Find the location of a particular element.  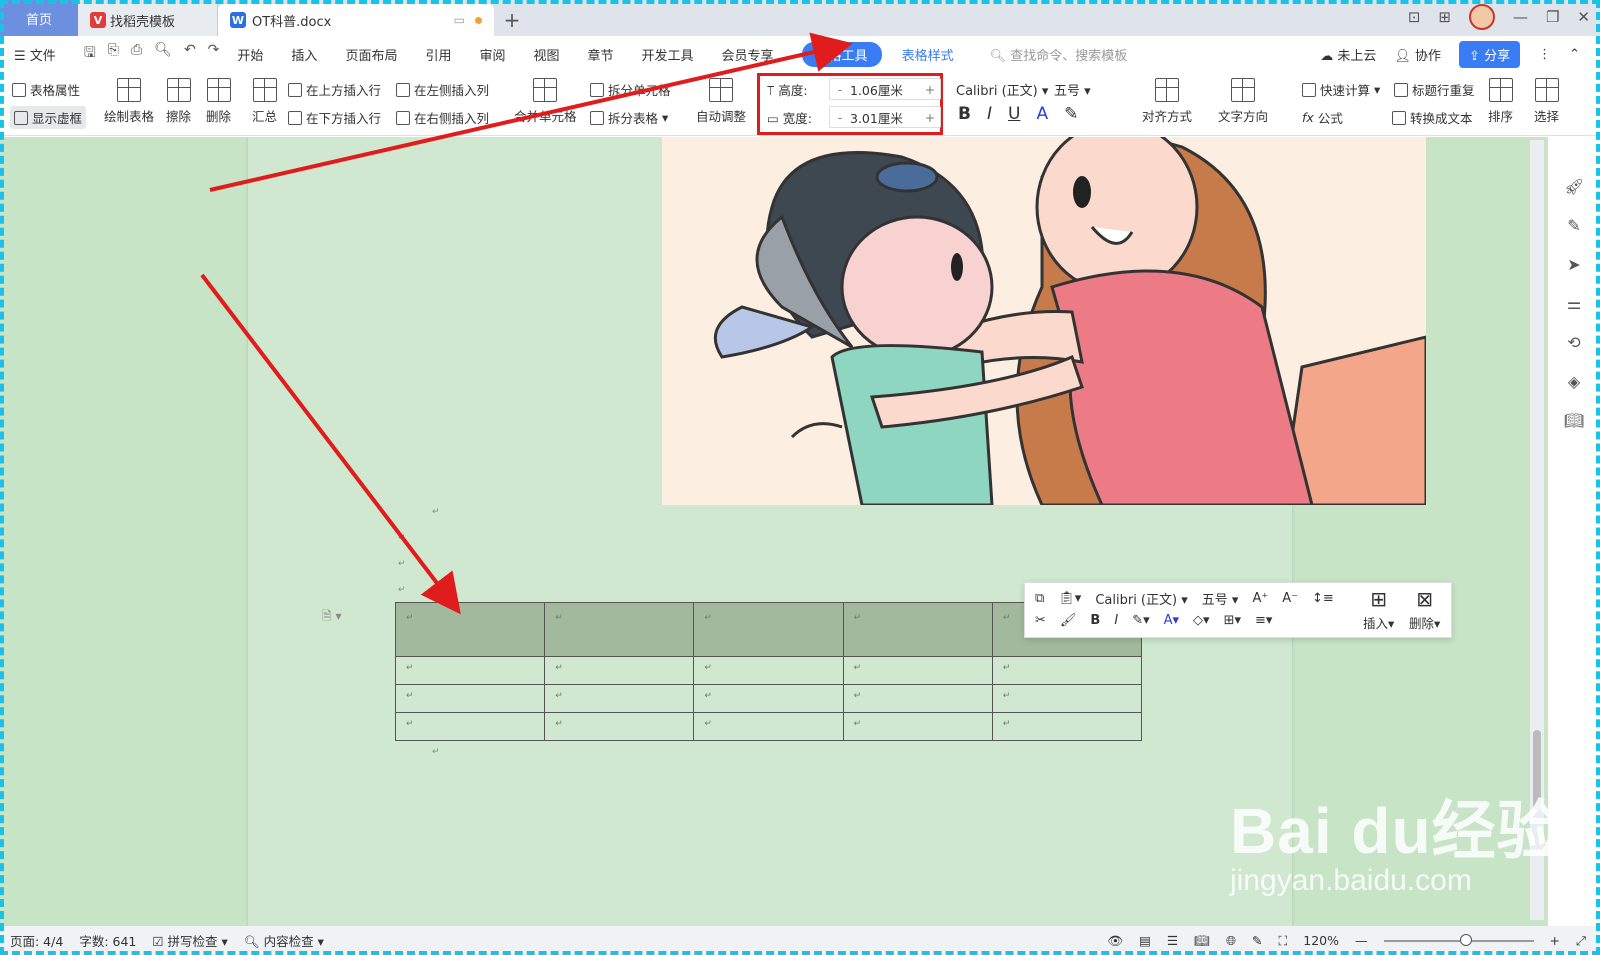

height-increase-button: + is located at coordinates (930, 89).